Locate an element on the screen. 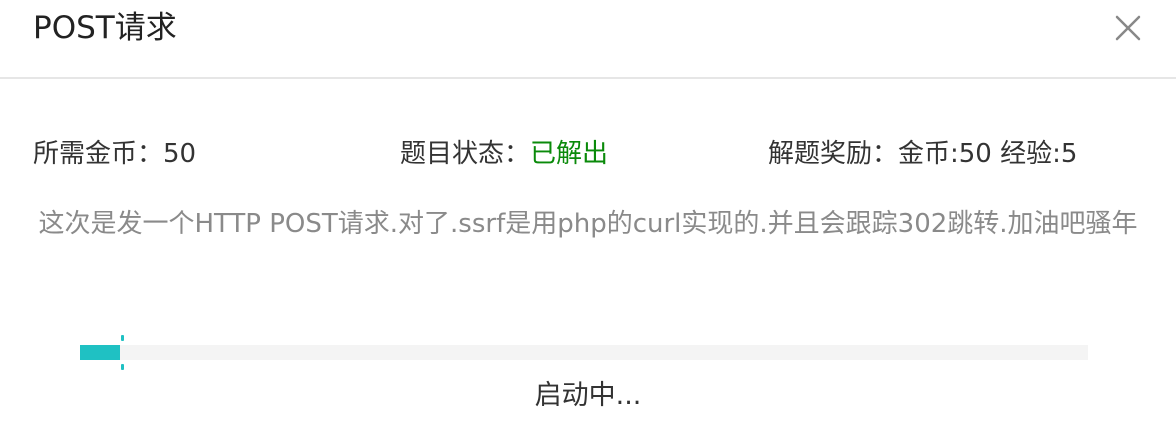  status-field: 题目状态：已解出 is located at coordinates (504, 154).